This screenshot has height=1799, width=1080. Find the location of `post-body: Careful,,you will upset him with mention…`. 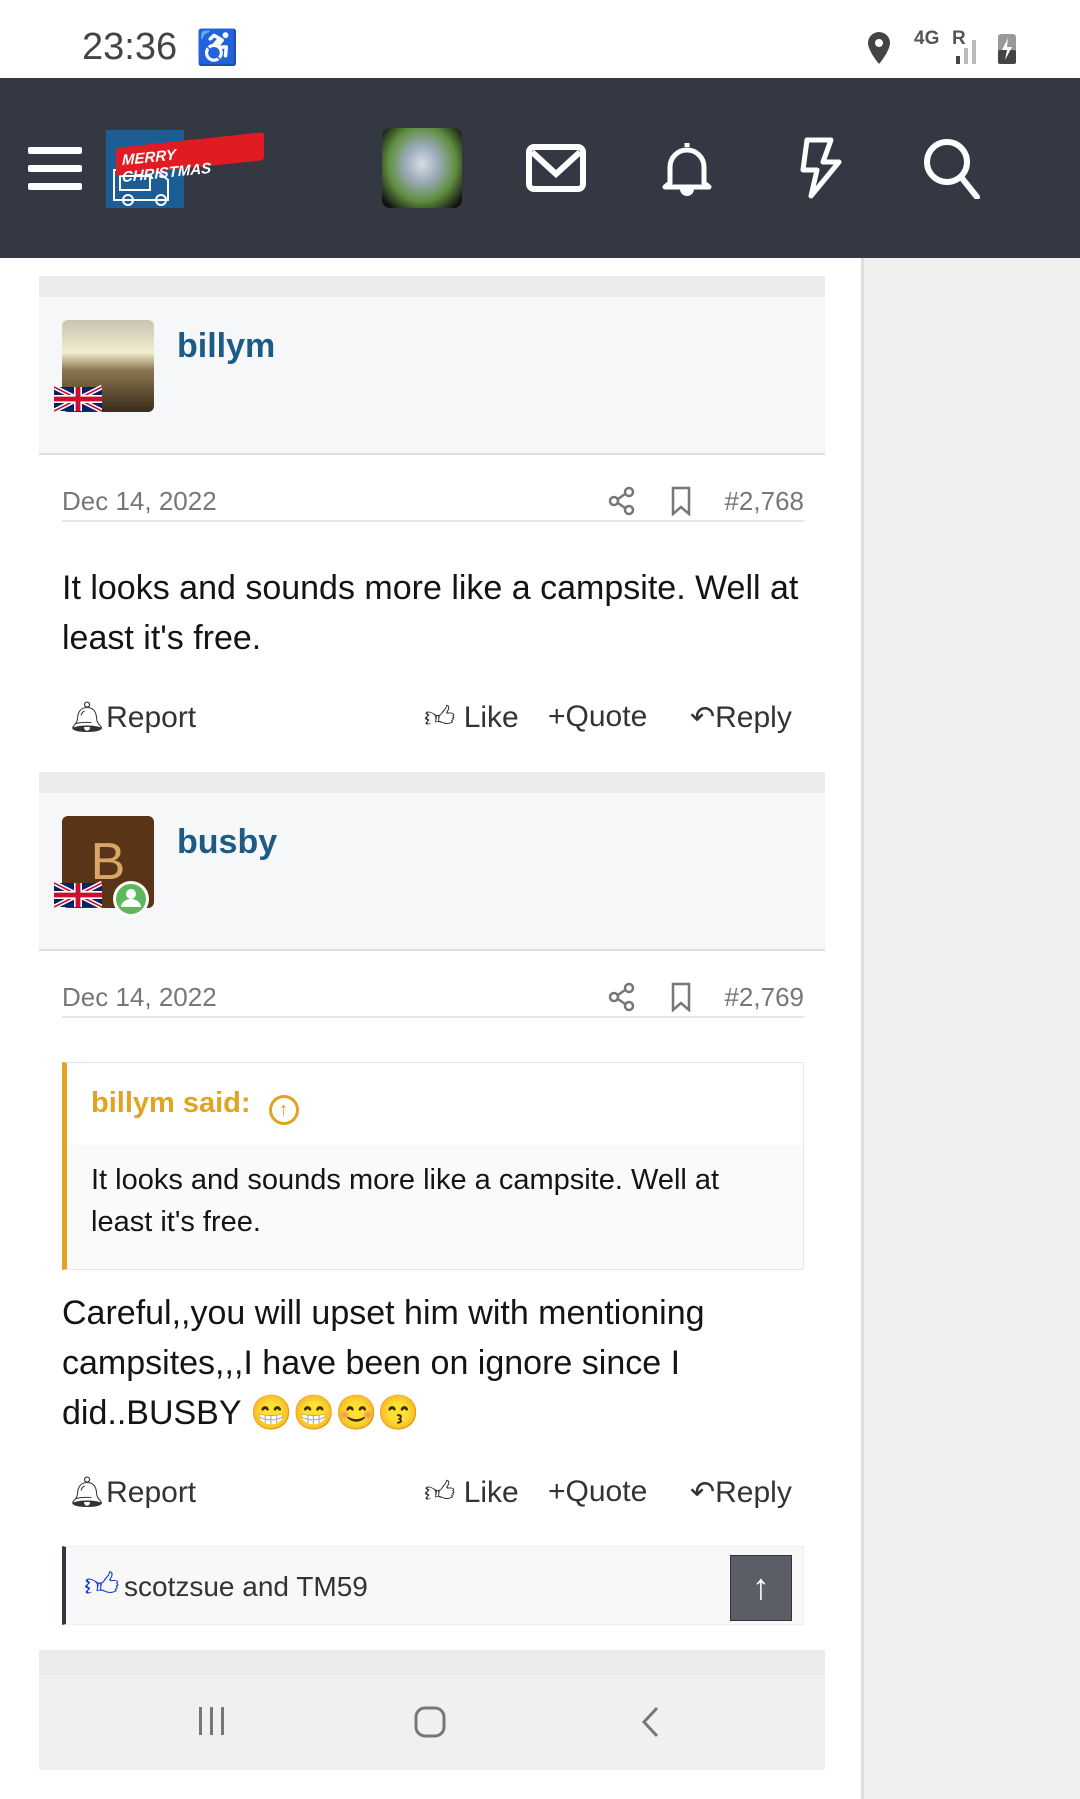

post-body: Careful,,you will upset him with mention… is located at coordinates (383, 1363).